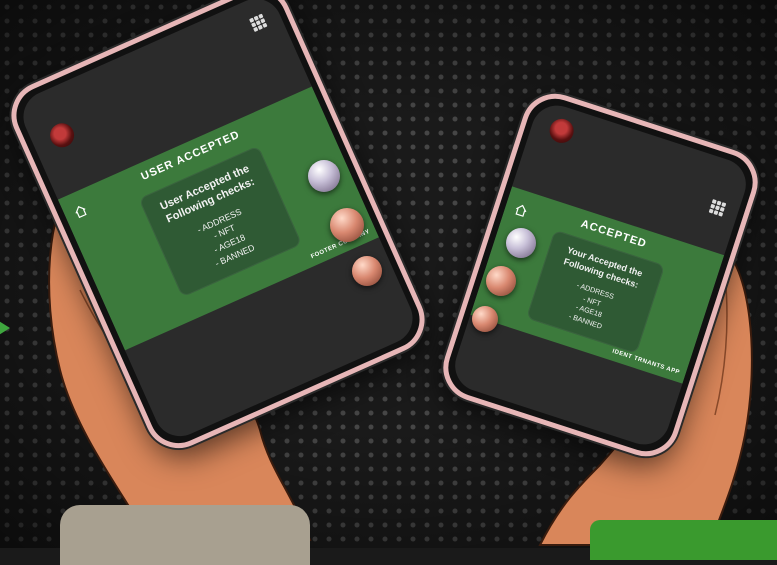 The image size is (777, 565). Describe the element at coordinates (185, 535) in the screenshot. I see `left-sleeve` at that location.